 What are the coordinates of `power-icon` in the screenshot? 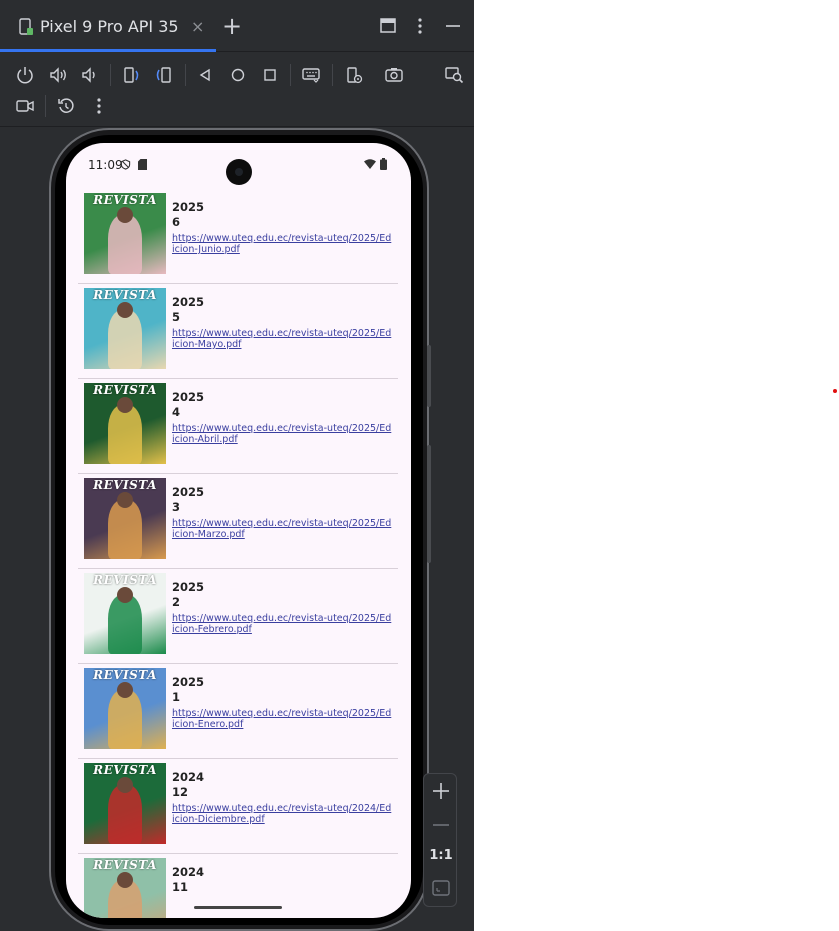 It's located at (25, 75).